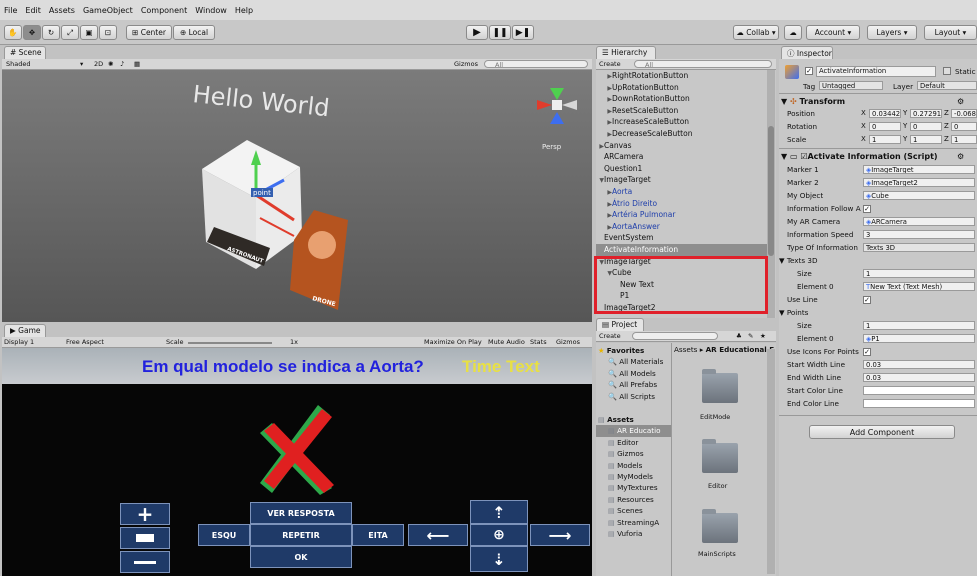 This screenshot has height=576, width=977. Describe the element at coordinates (33, 10) in the screenshot. I see `menu-edit: Edit` at that location.